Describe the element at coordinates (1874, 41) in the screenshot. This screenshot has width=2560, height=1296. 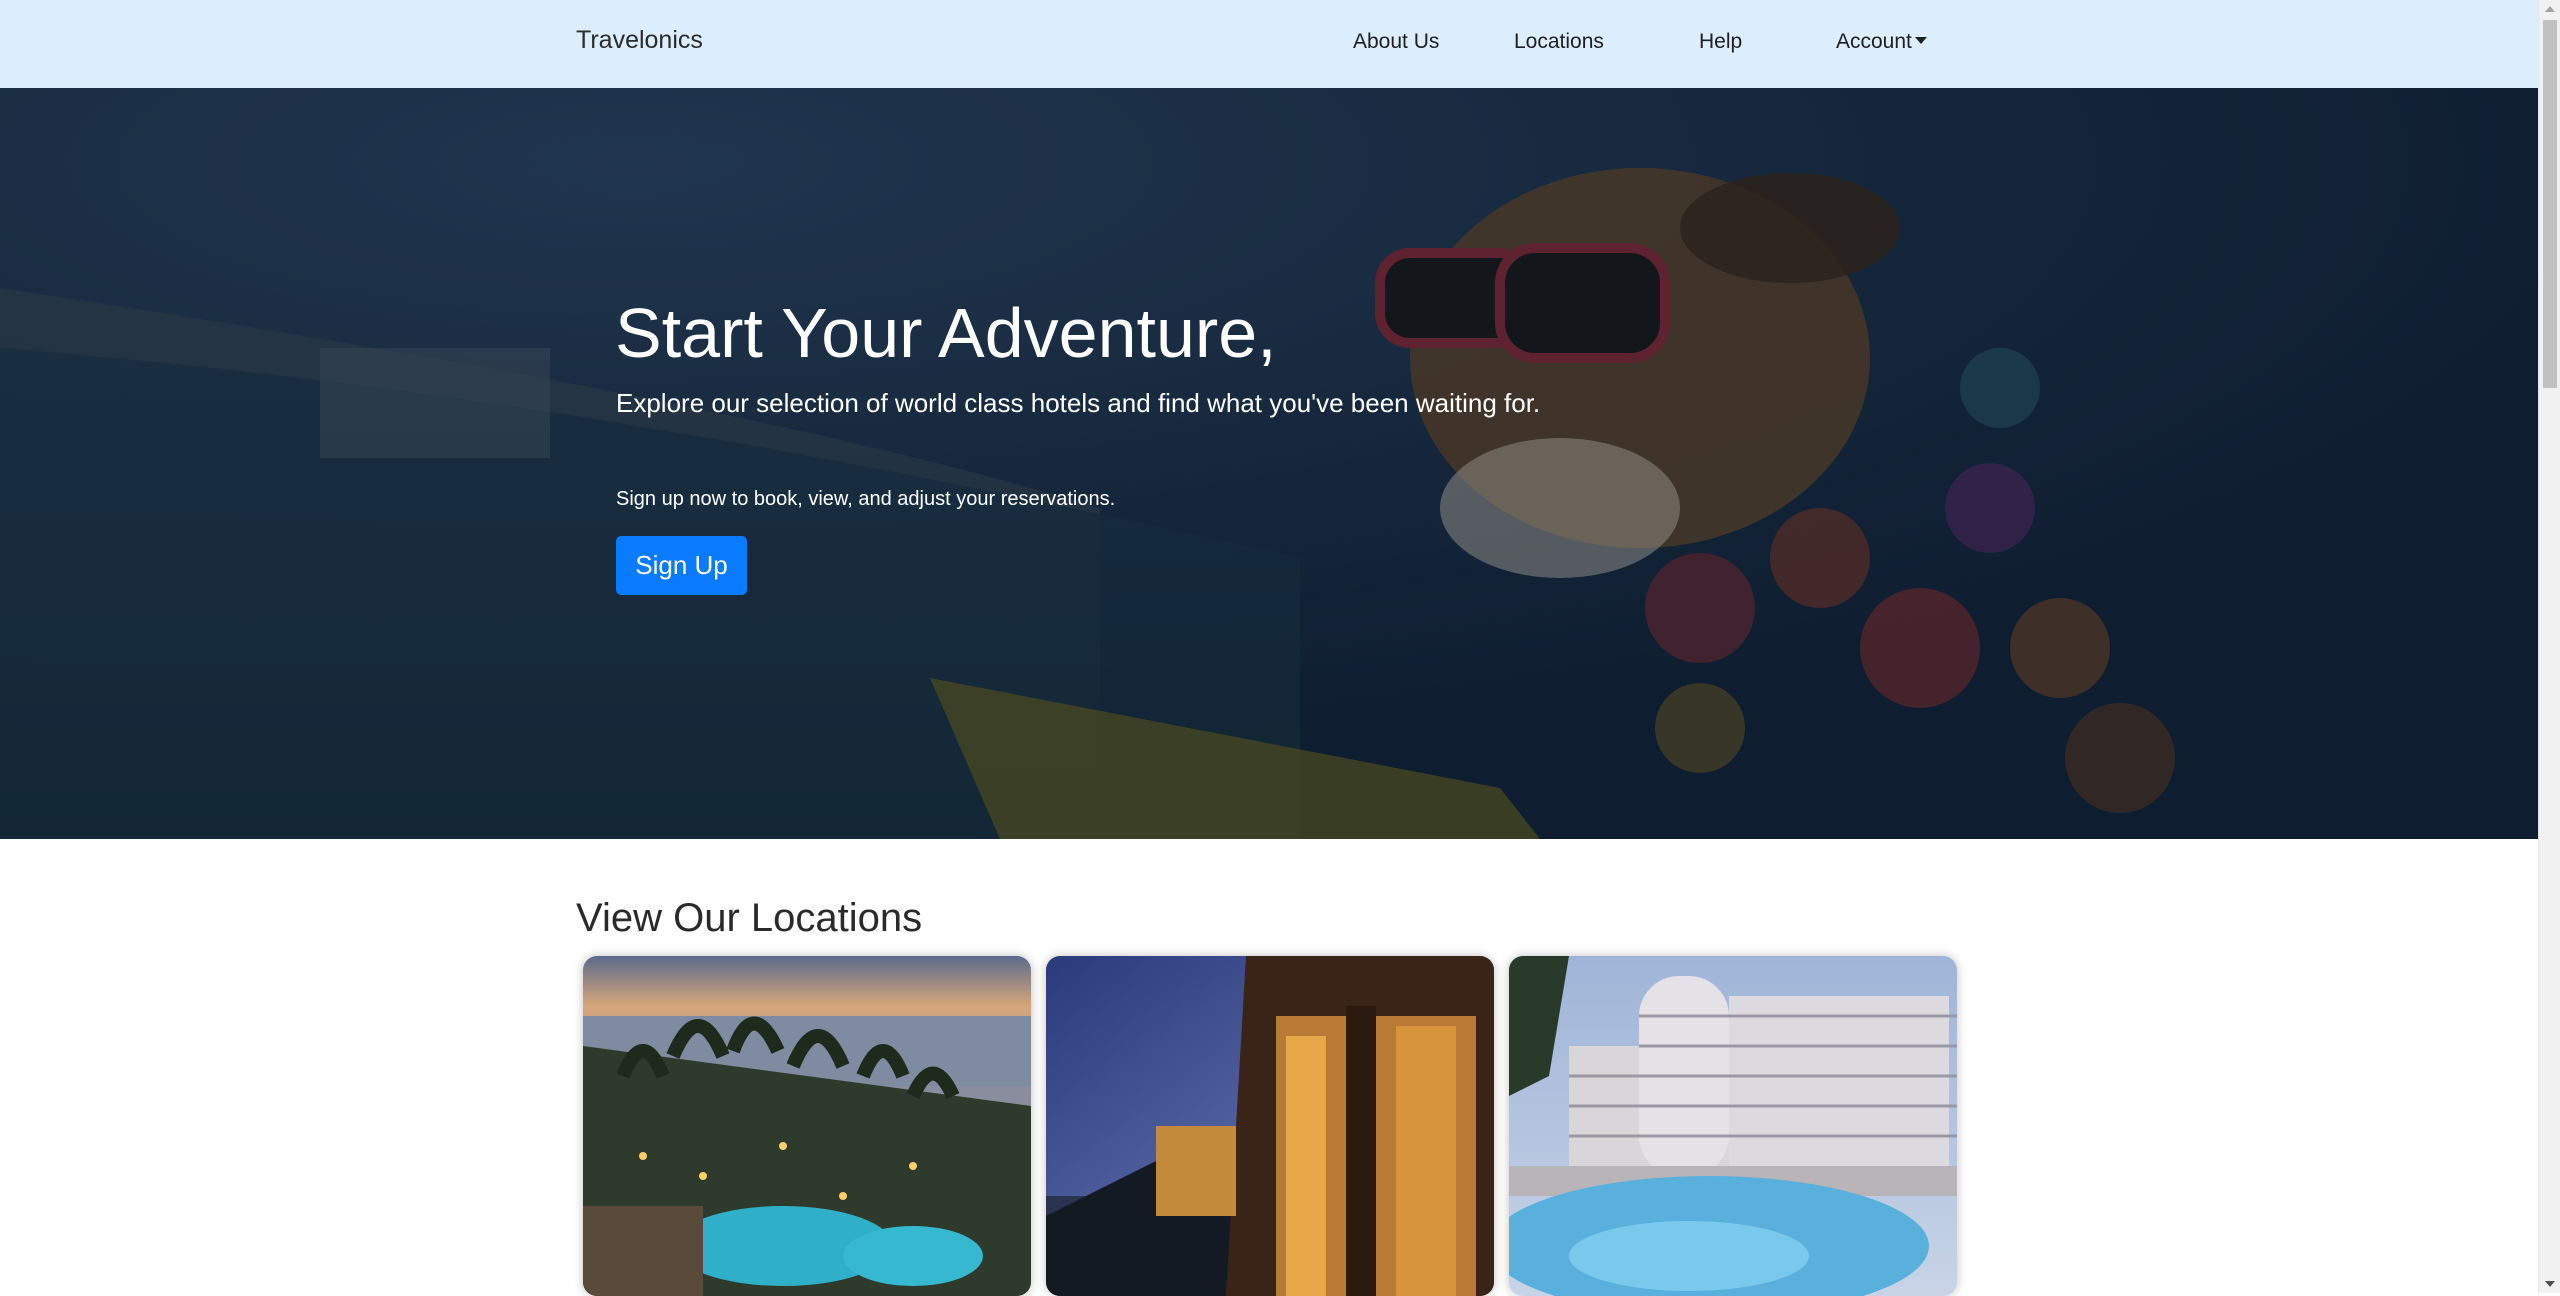
I see `nav-account-label: Account` at that location.